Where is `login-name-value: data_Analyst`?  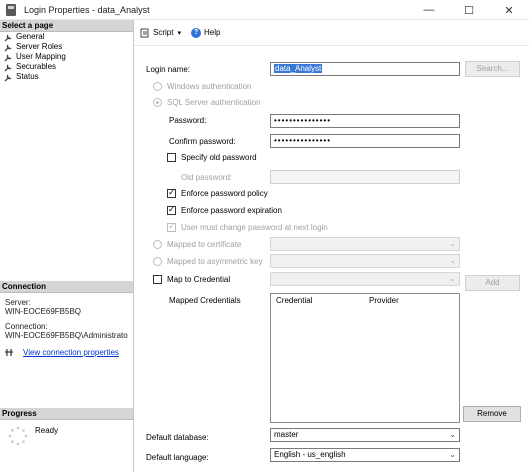
login-name-value: data_Analyst is located at coordinates (298, 68).